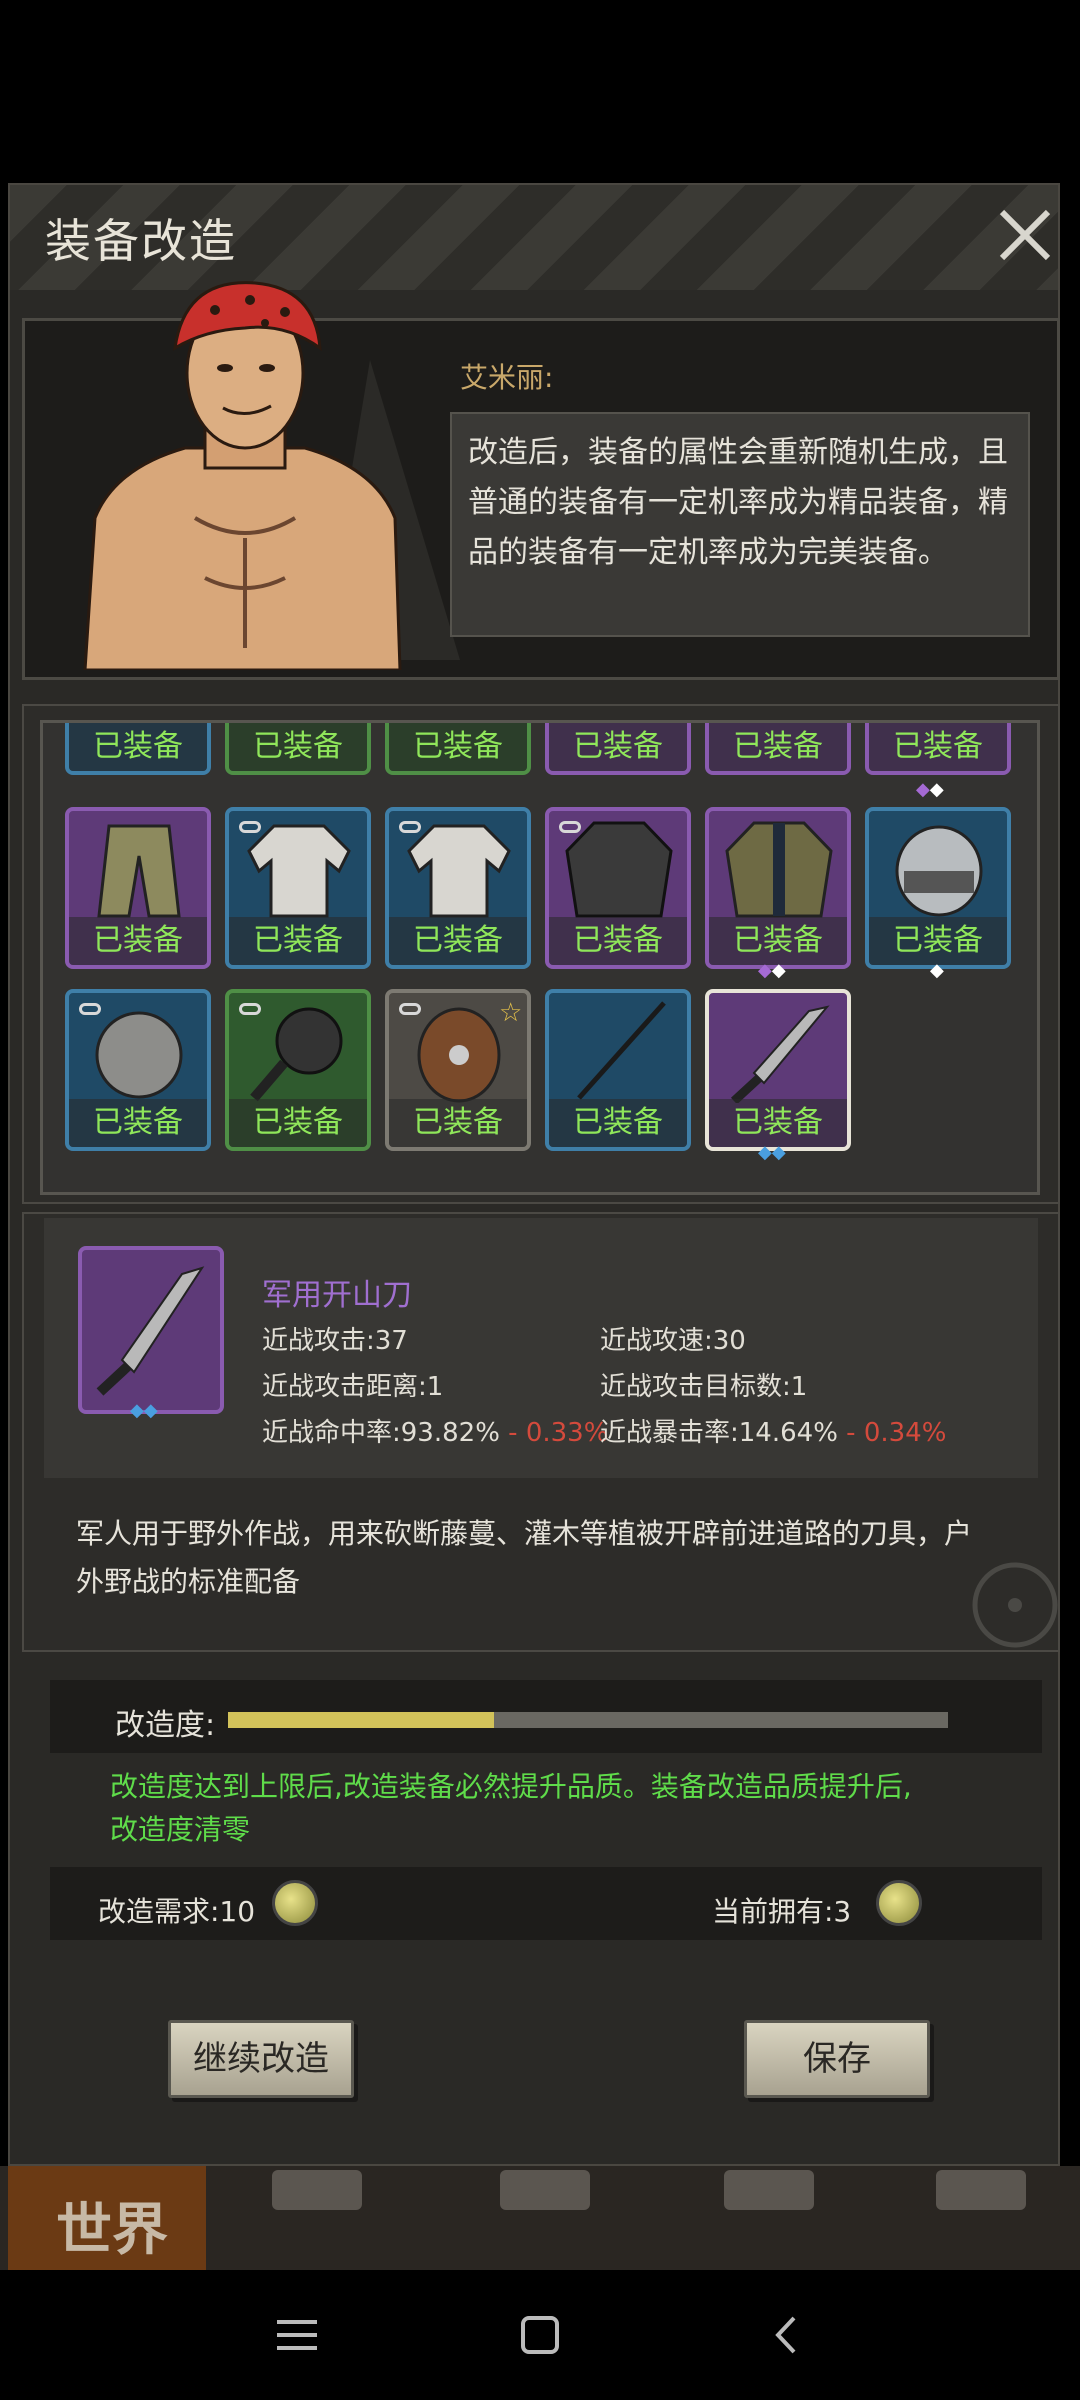 The image size is (1080, 2400). I want to click on inventory-slot-helmet: 已装备, so click(938, 888).